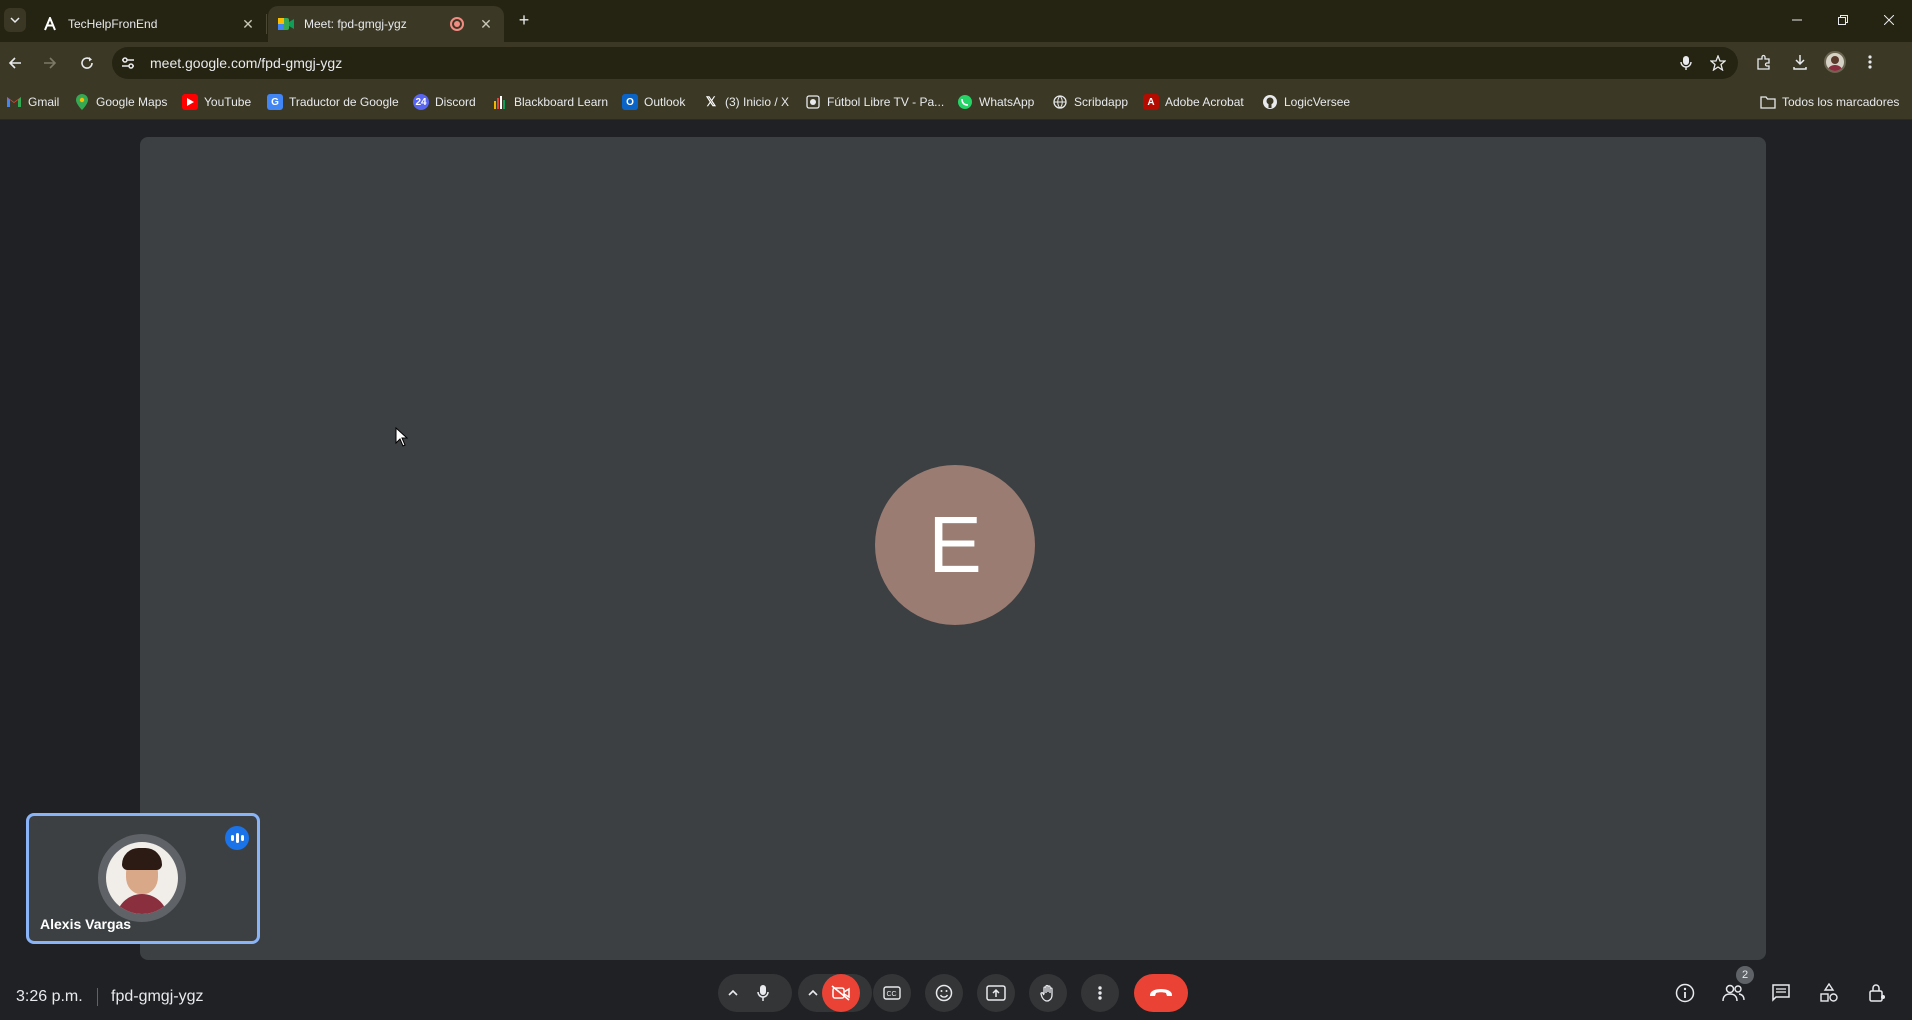  I want to click on discord-icon: 24, so click(421, 102).